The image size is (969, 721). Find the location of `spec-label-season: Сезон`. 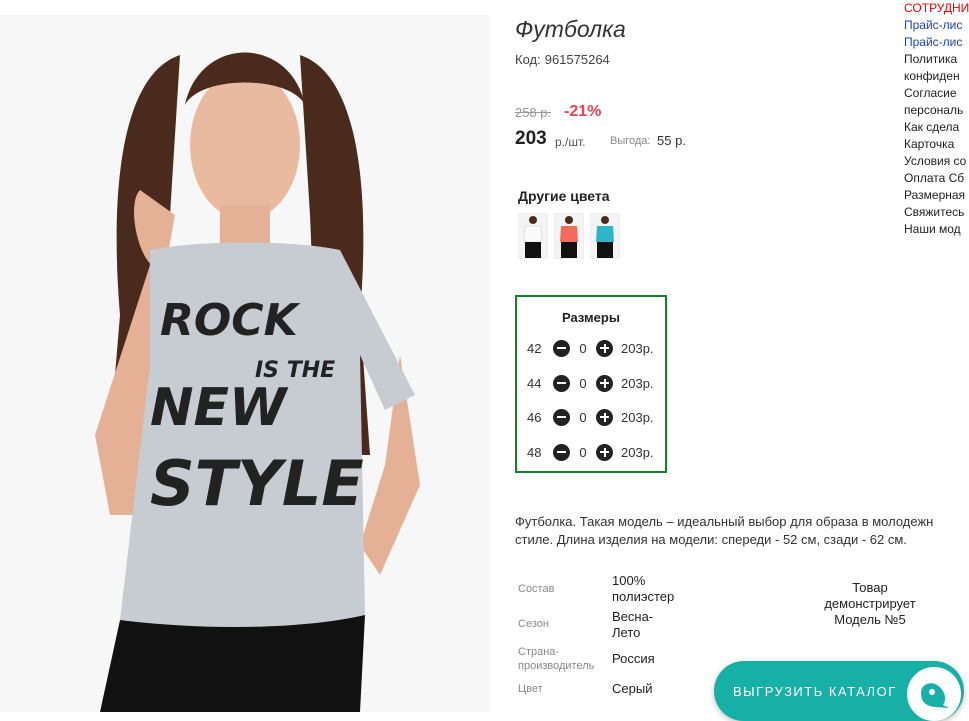

spec-label-season: Сезон is located at coordinates (533, 624).